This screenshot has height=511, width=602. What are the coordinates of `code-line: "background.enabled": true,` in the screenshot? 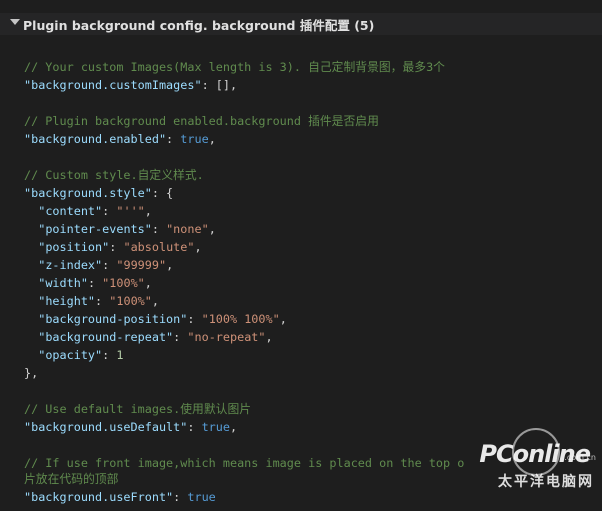 It's located at (120, 139).